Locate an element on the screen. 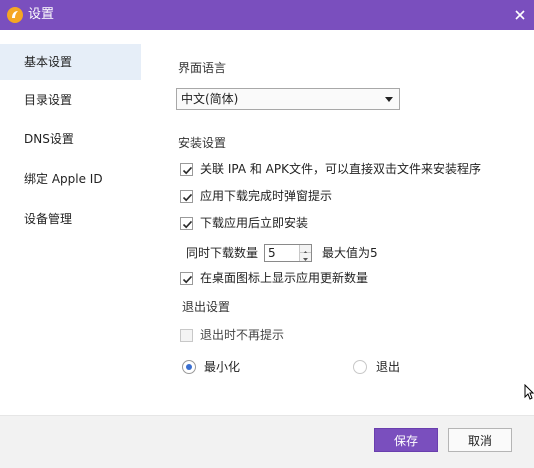  sidebar-item-devices: 设备管理 is located at coordinates (70, 219).